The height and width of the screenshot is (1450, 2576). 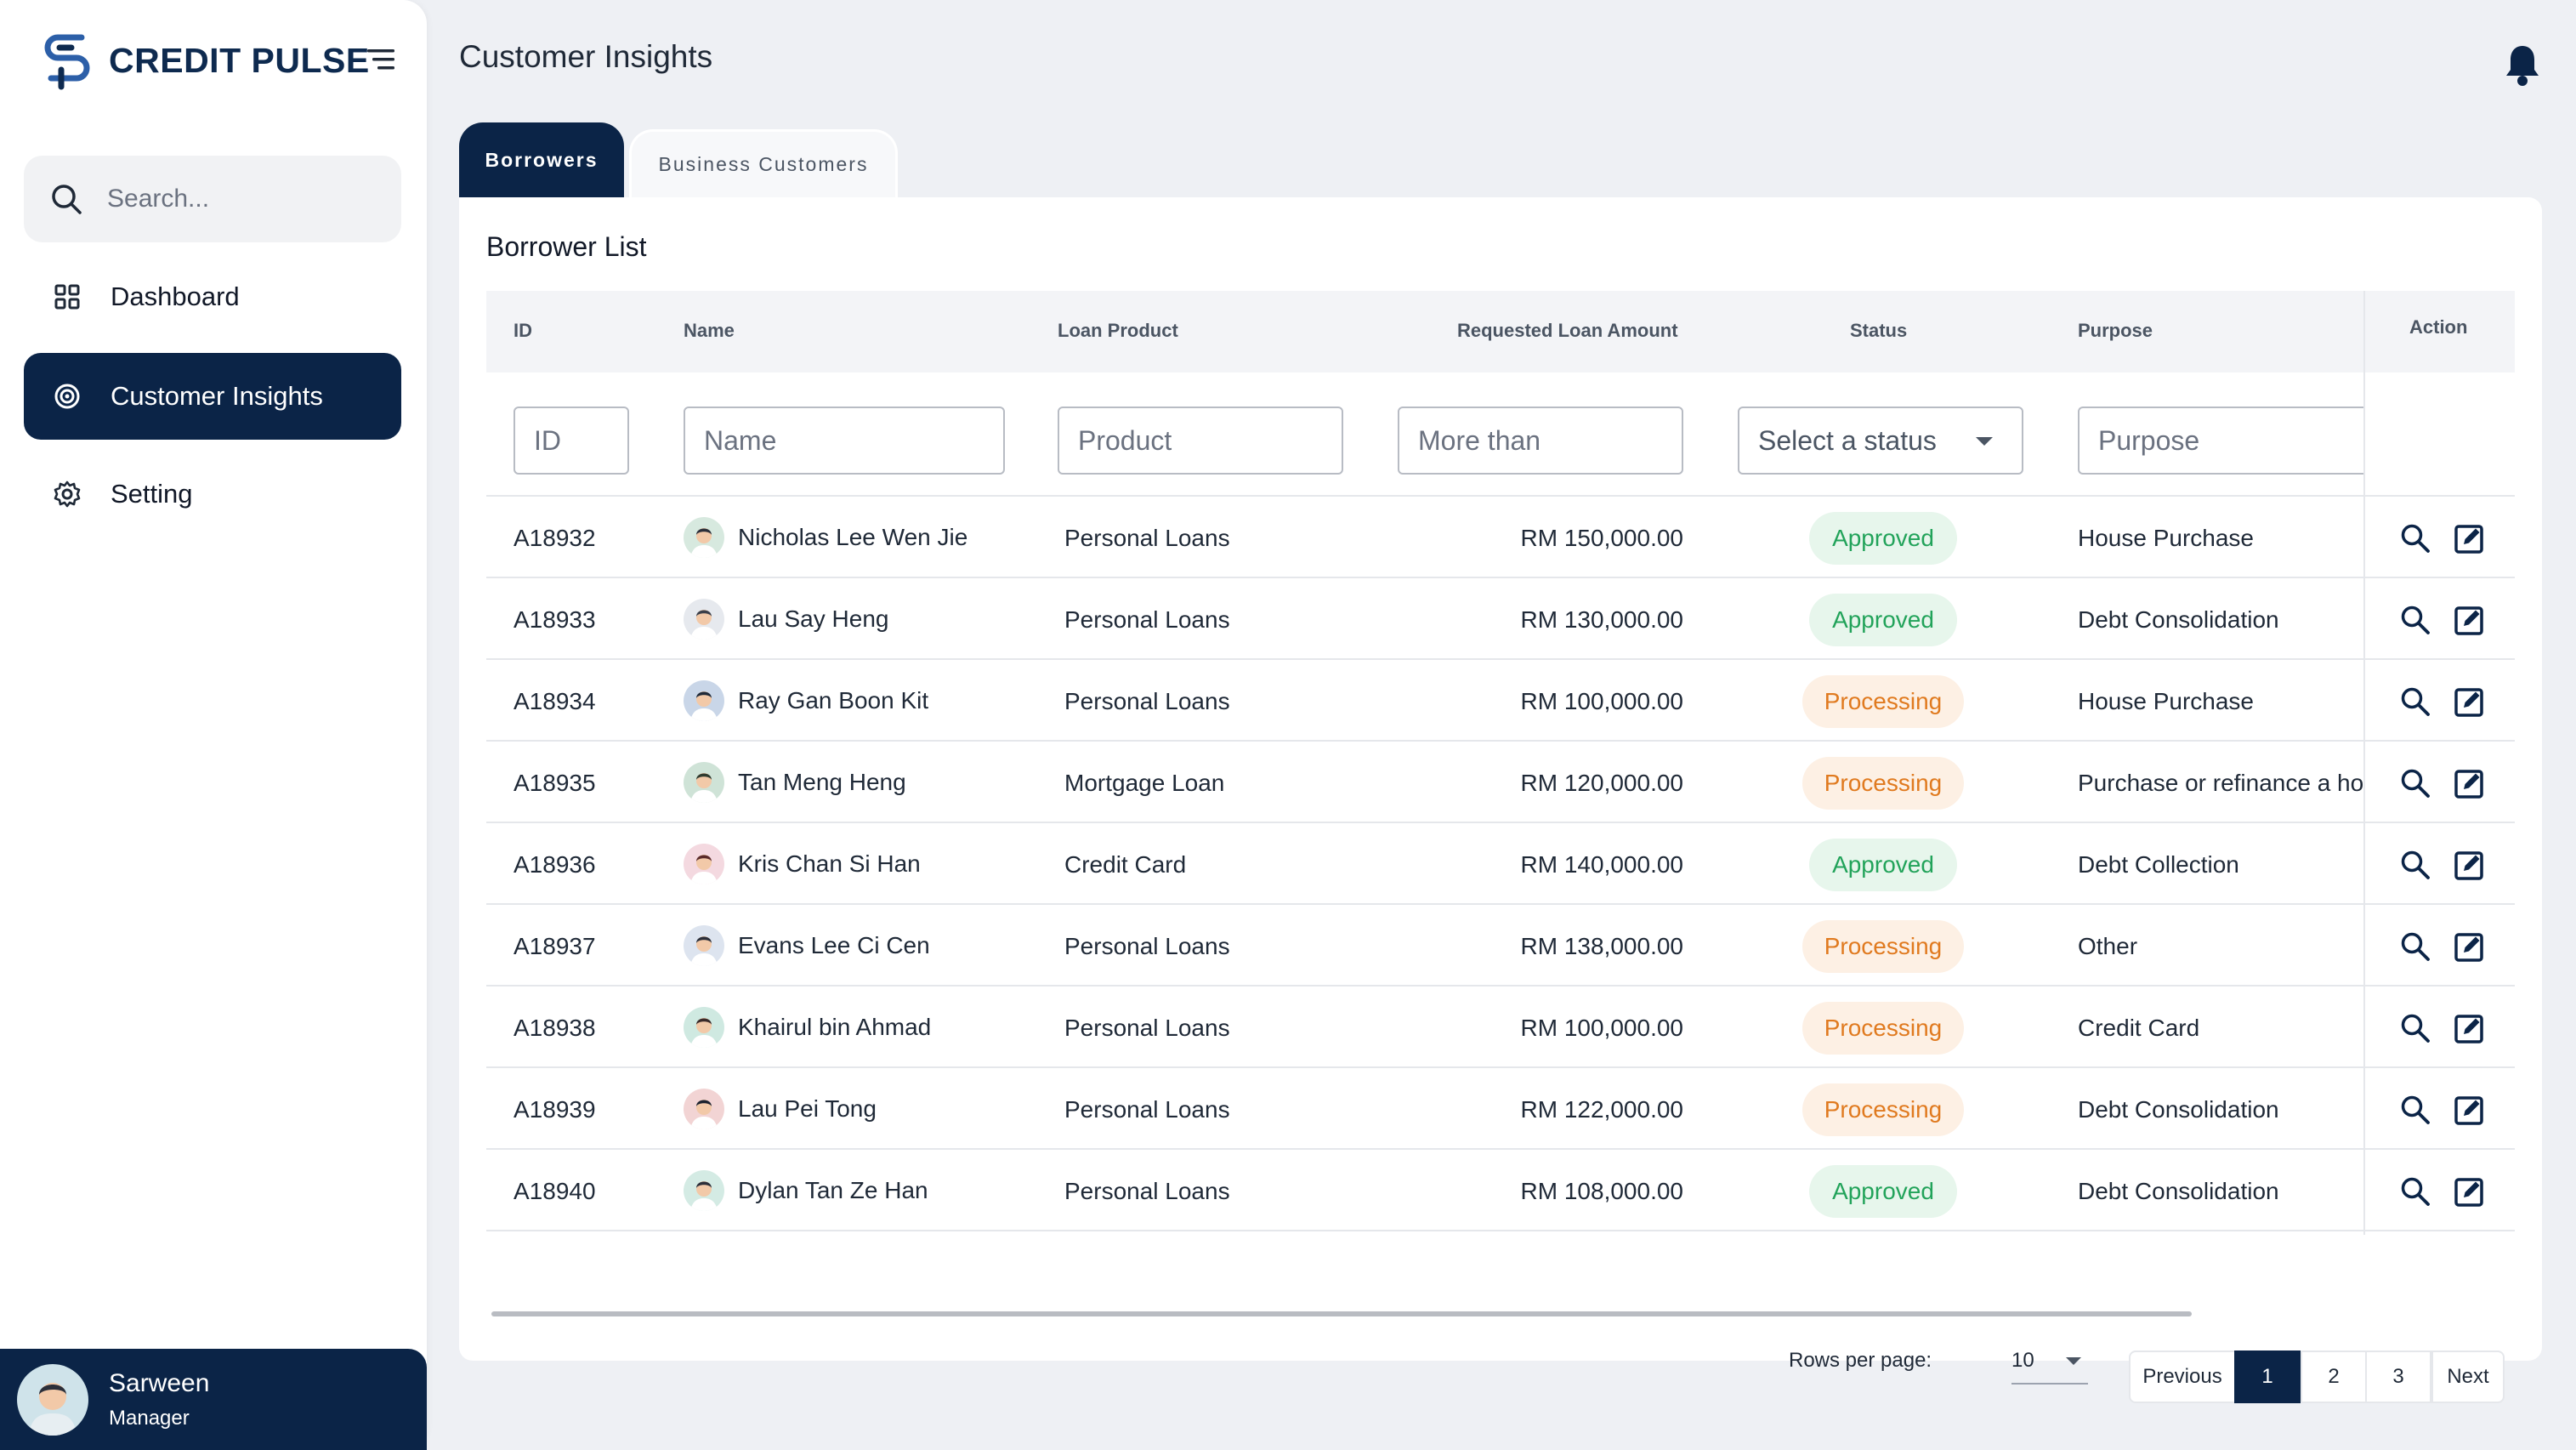 What do you see at coordinates (1144, 783) in the screenshot?
I see `cell-loan-product: Mortgage Loan` at bounding box center [1144, 783].